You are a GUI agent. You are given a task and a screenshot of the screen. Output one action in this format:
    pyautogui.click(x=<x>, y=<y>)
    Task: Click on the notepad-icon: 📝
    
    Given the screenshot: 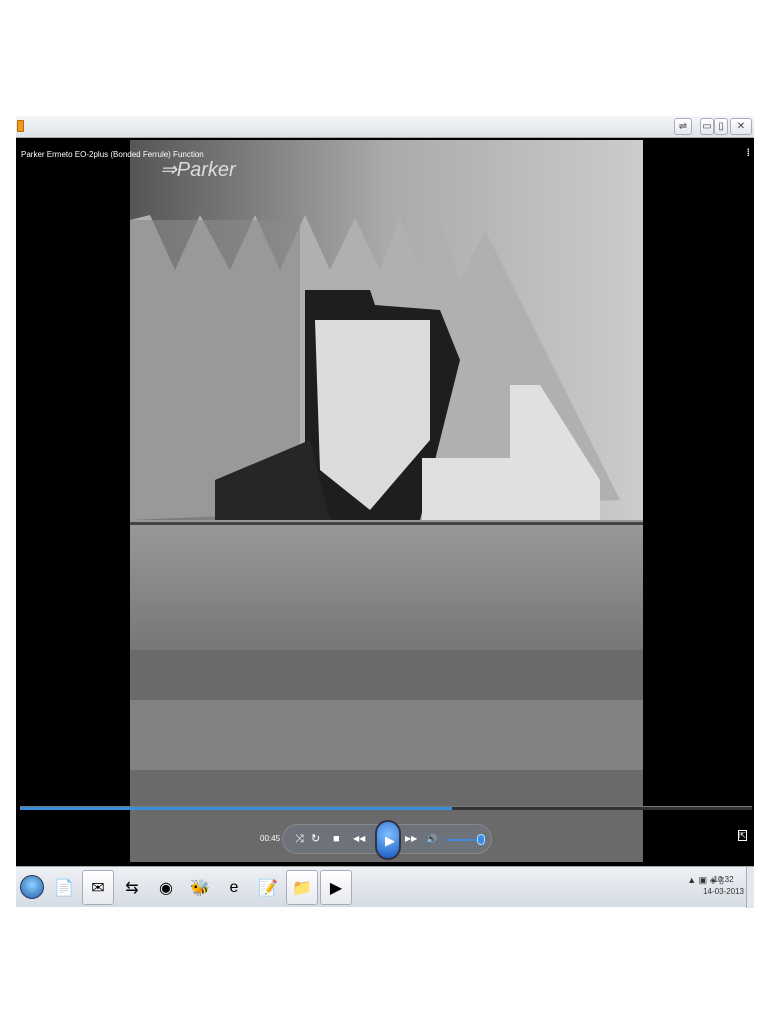 What is the action you would take?
    pyautogui.click(x=268, y=888)
    